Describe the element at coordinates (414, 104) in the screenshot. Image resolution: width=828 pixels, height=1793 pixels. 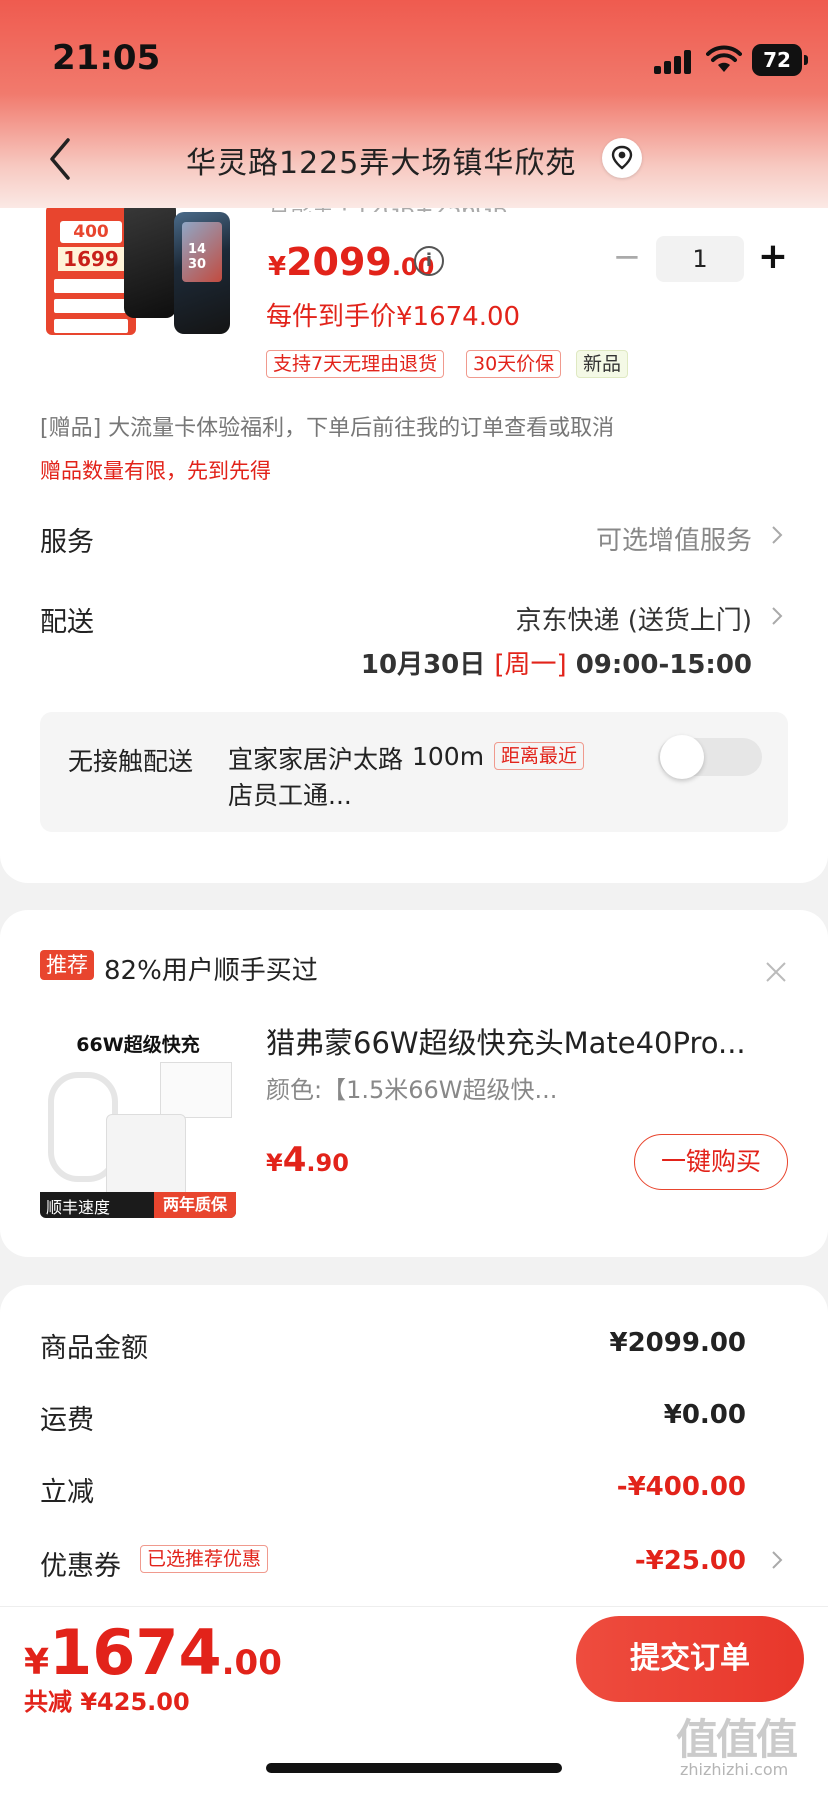
I see `top-header: 21:05 72 华灵路1225弄大场镇华欣苑` at that location.